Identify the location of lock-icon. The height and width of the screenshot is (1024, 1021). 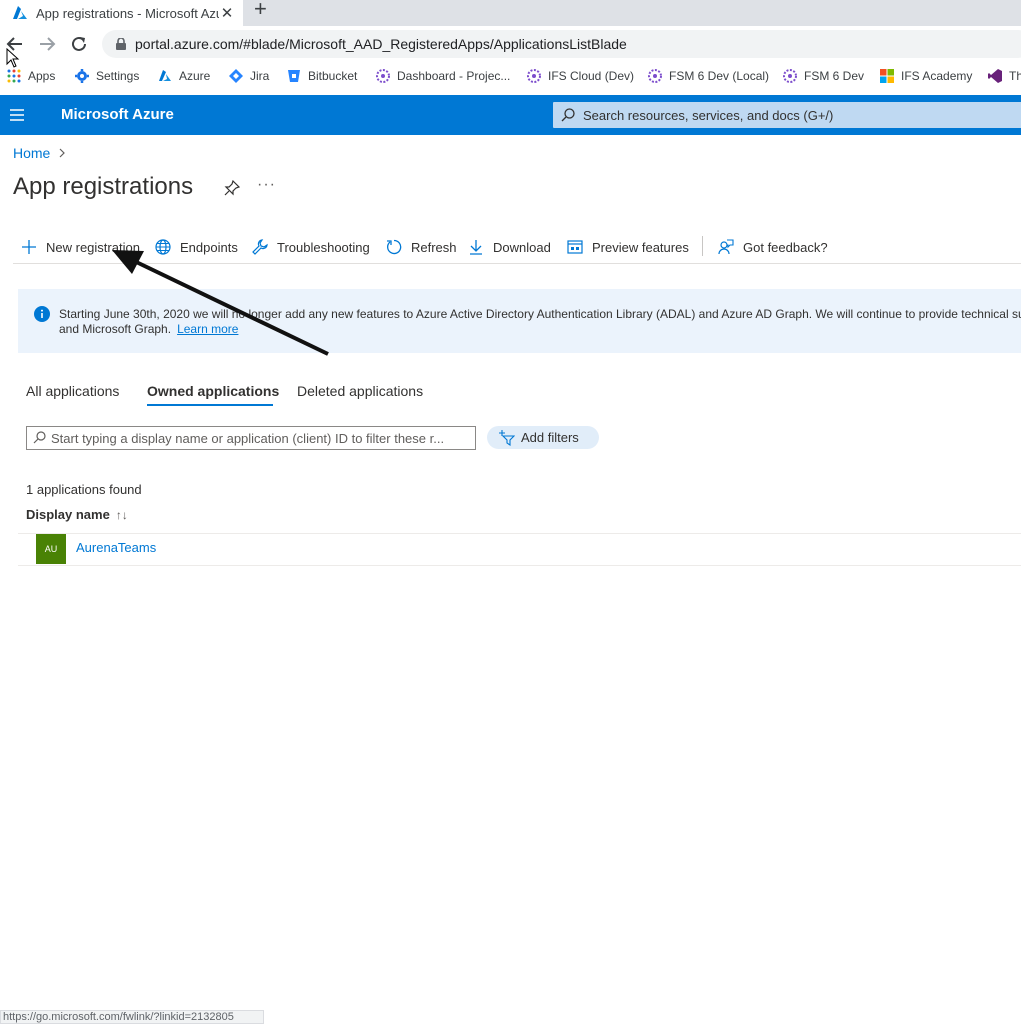
(121, 44).